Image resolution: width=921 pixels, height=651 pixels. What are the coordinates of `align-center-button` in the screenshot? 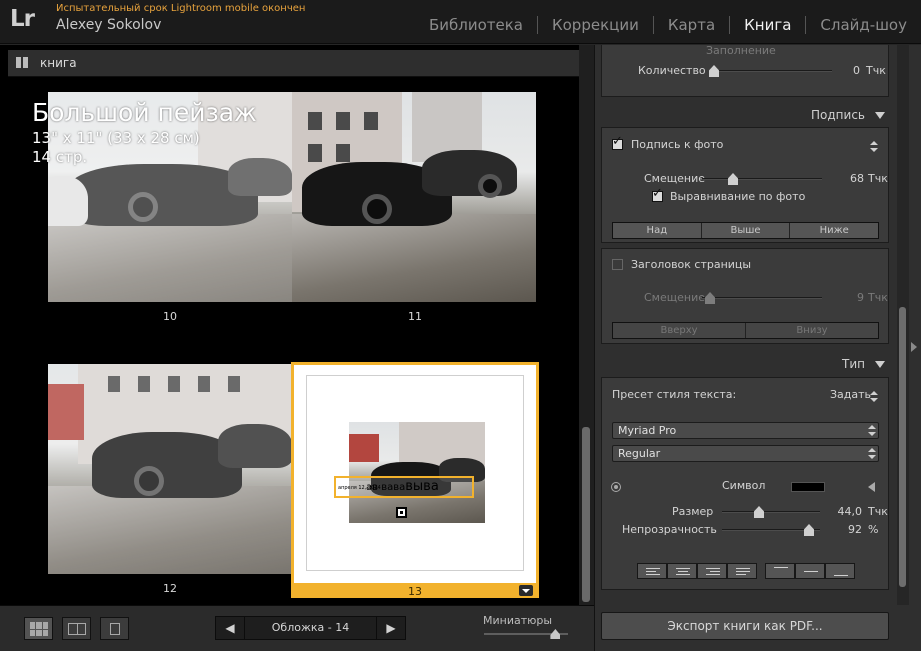 It's located at (682, 571).